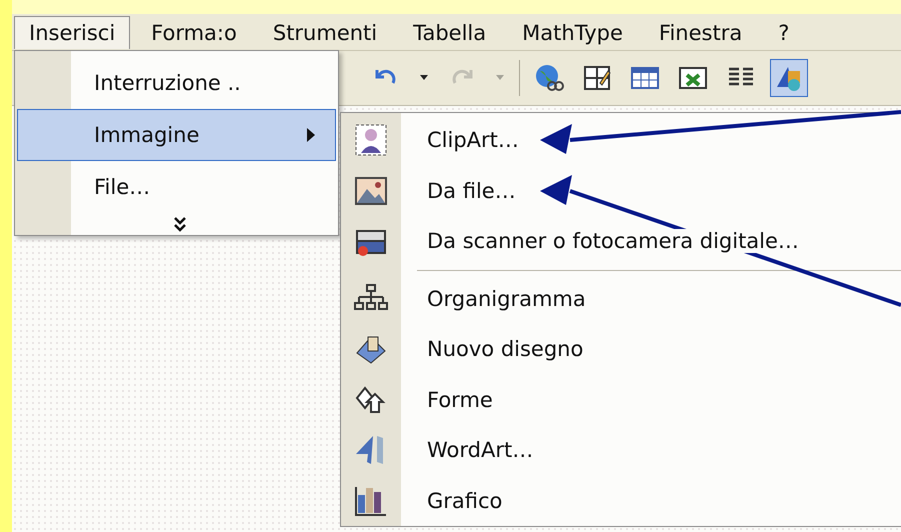 The image size is (901, 532). Describe the element at coordinates (325, 32) in the screenshot. I see `menu-title: Strumenti` at that location.